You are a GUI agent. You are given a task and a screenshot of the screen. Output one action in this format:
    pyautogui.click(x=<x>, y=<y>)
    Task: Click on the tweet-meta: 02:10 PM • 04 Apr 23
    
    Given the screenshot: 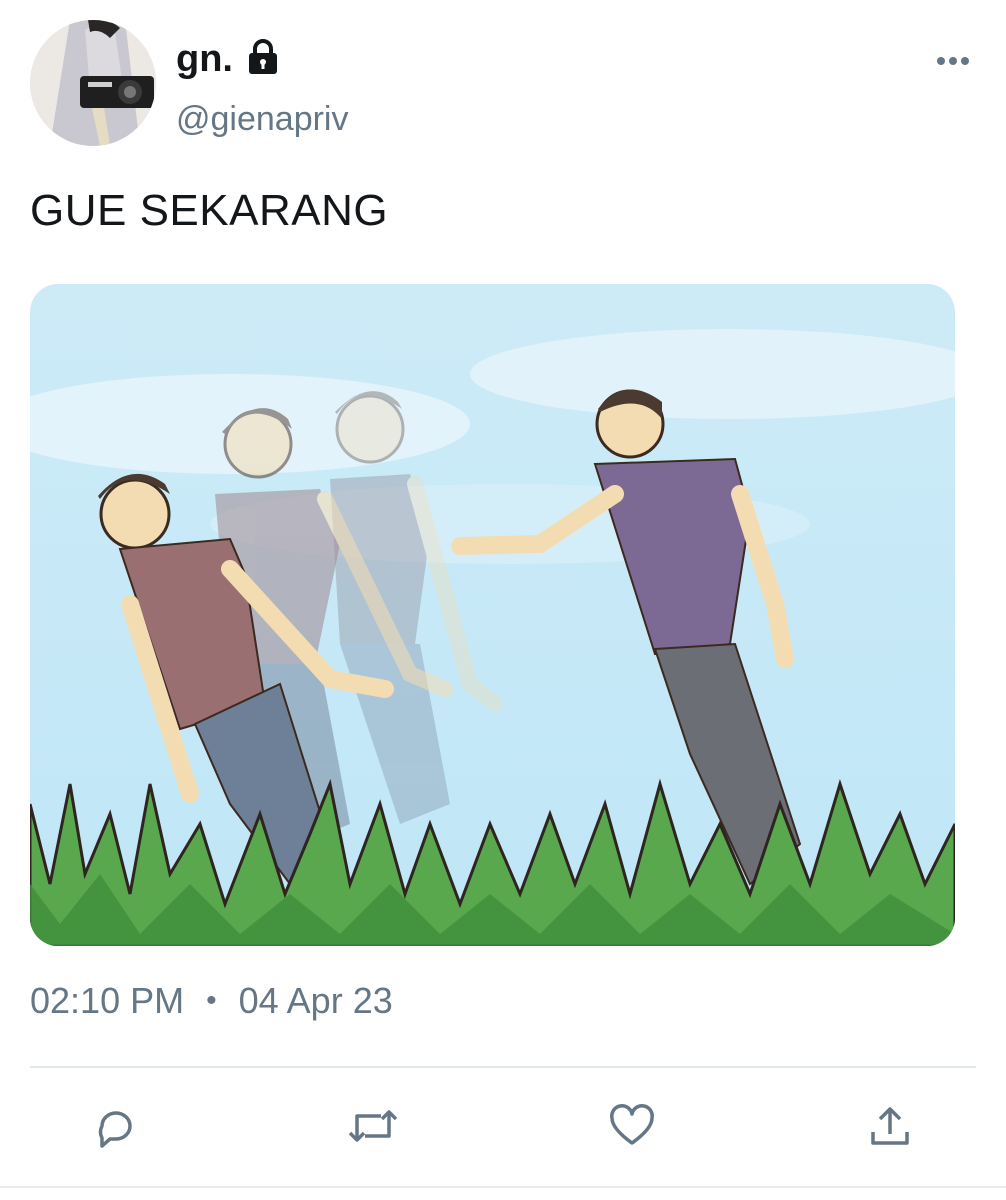 What is the action you would take?
    pyautogui.click(x=211, y=1001)
    